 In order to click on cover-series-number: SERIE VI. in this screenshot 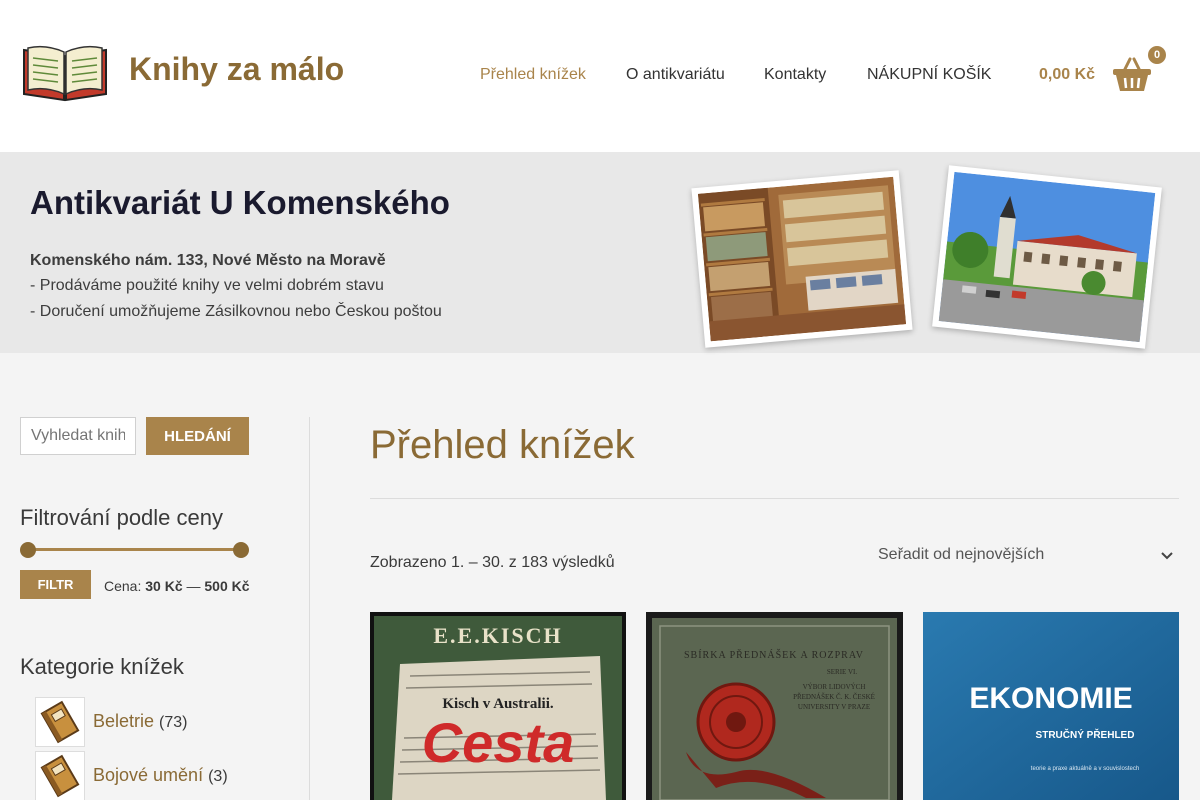, I will do `click(842, 672)`.